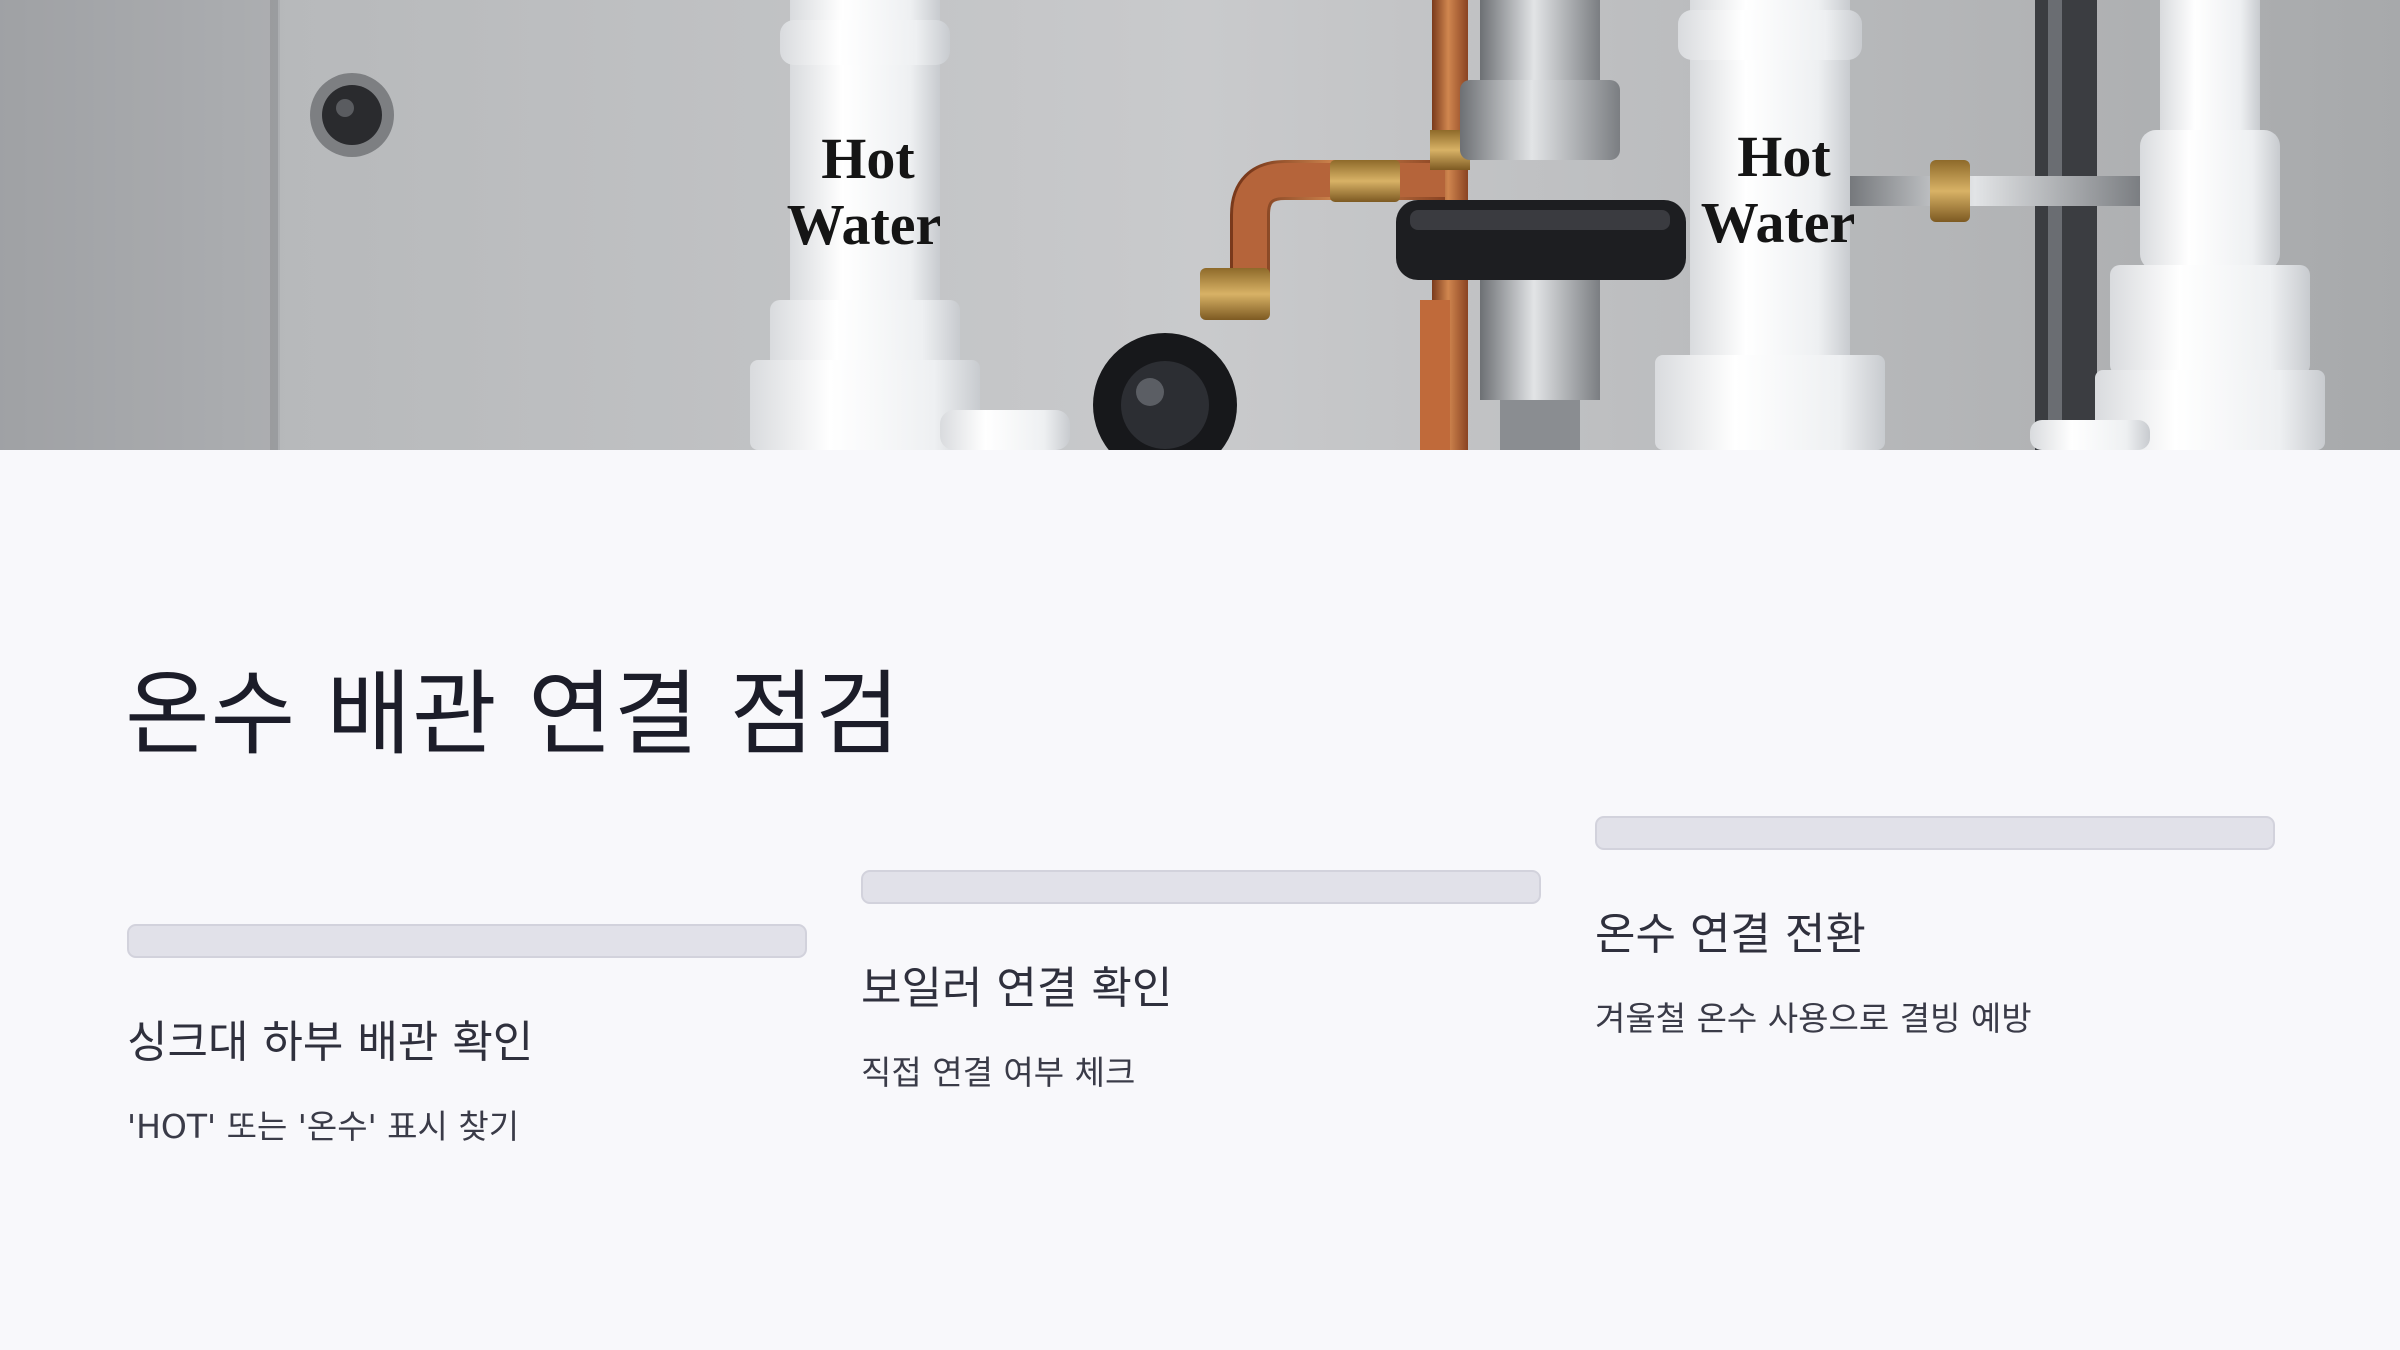 The width and height of the screenshot is (2400, 1350). I want to click on slide-title: 온수 배관 연결 점검, so click(513, 714).